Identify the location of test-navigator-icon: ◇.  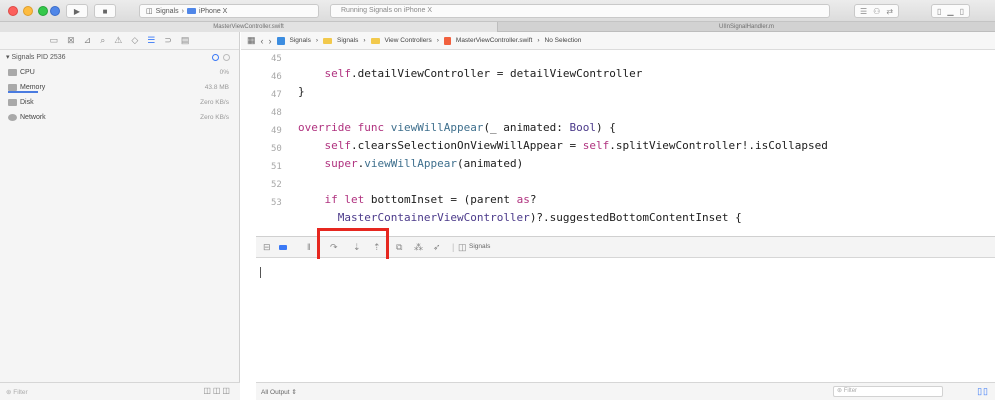
(134, 40).